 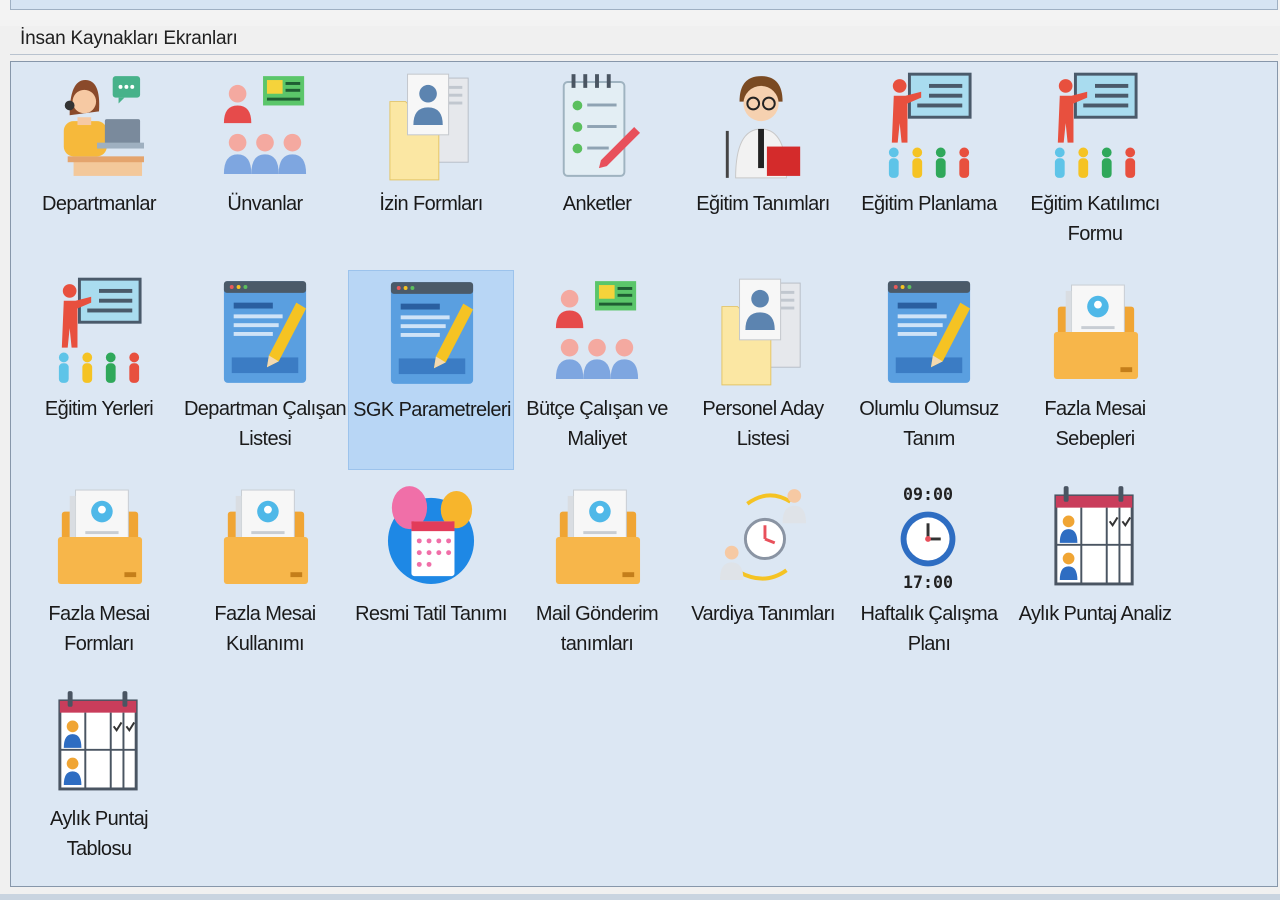 I want to click on clock-end-time: 17:00, so click(x=928, y=582).